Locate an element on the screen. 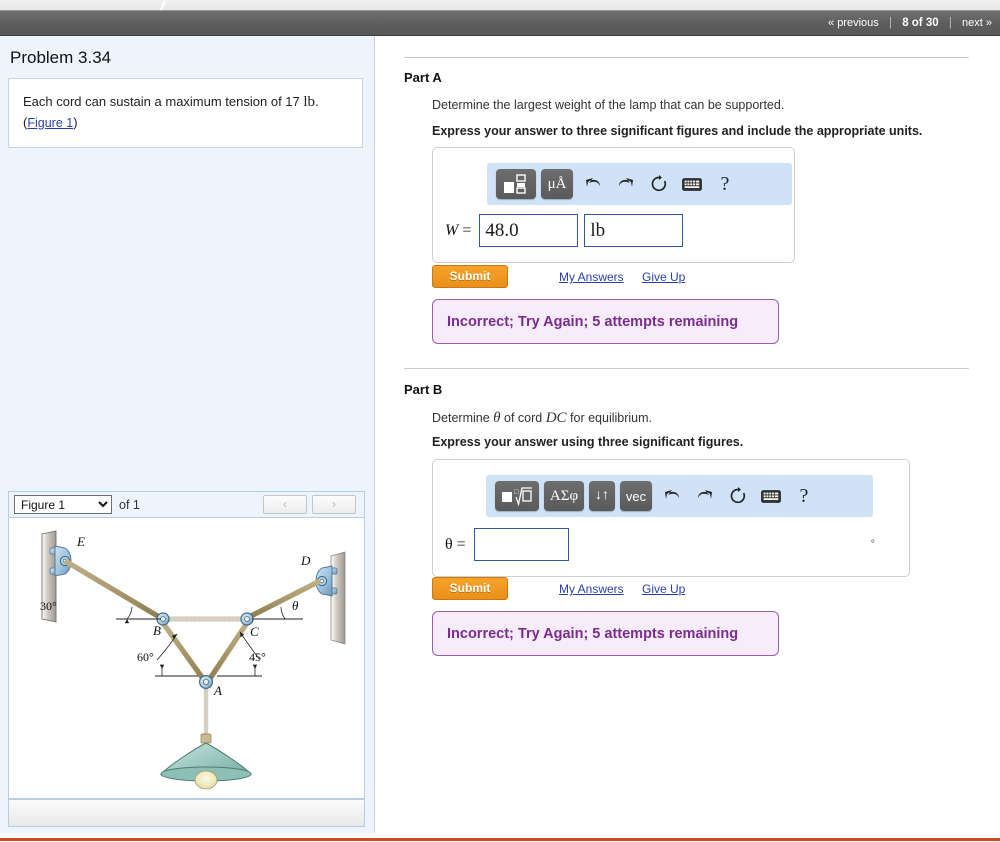  angle-arc-right is located at coordinates (283, 613).